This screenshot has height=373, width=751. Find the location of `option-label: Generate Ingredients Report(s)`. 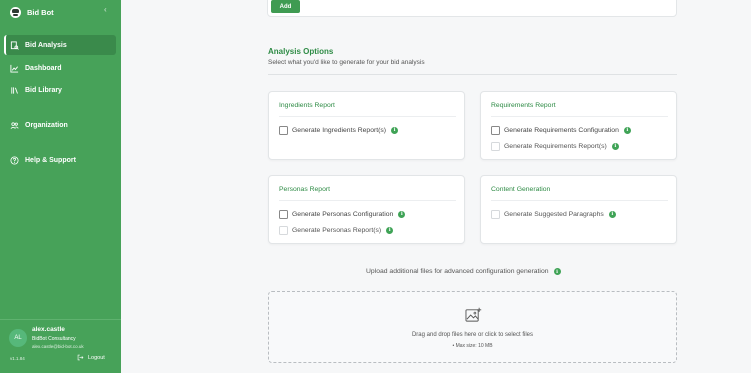

option-label: Generate Ingredients Report(s) is located at coordinates (339, 130).